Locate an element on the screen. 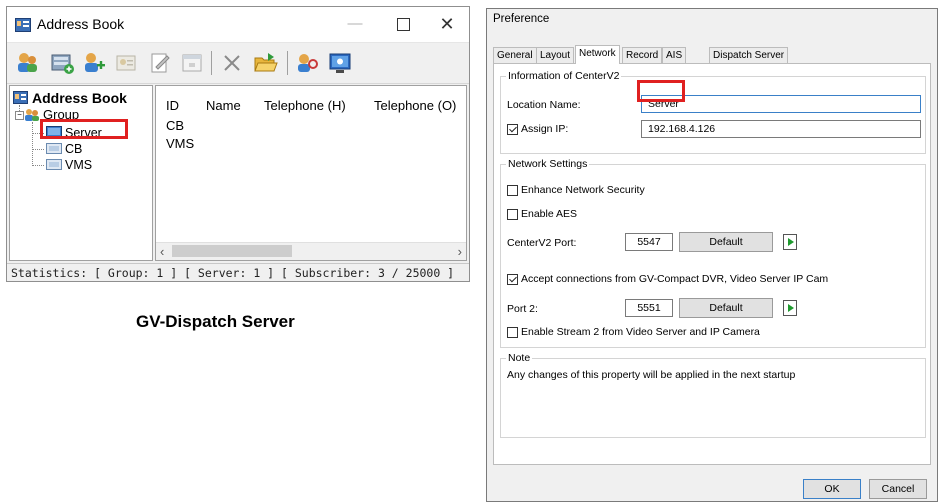 This screenshot has height=504, width=944. tab-record: Record is located at coordinates (642, 55).